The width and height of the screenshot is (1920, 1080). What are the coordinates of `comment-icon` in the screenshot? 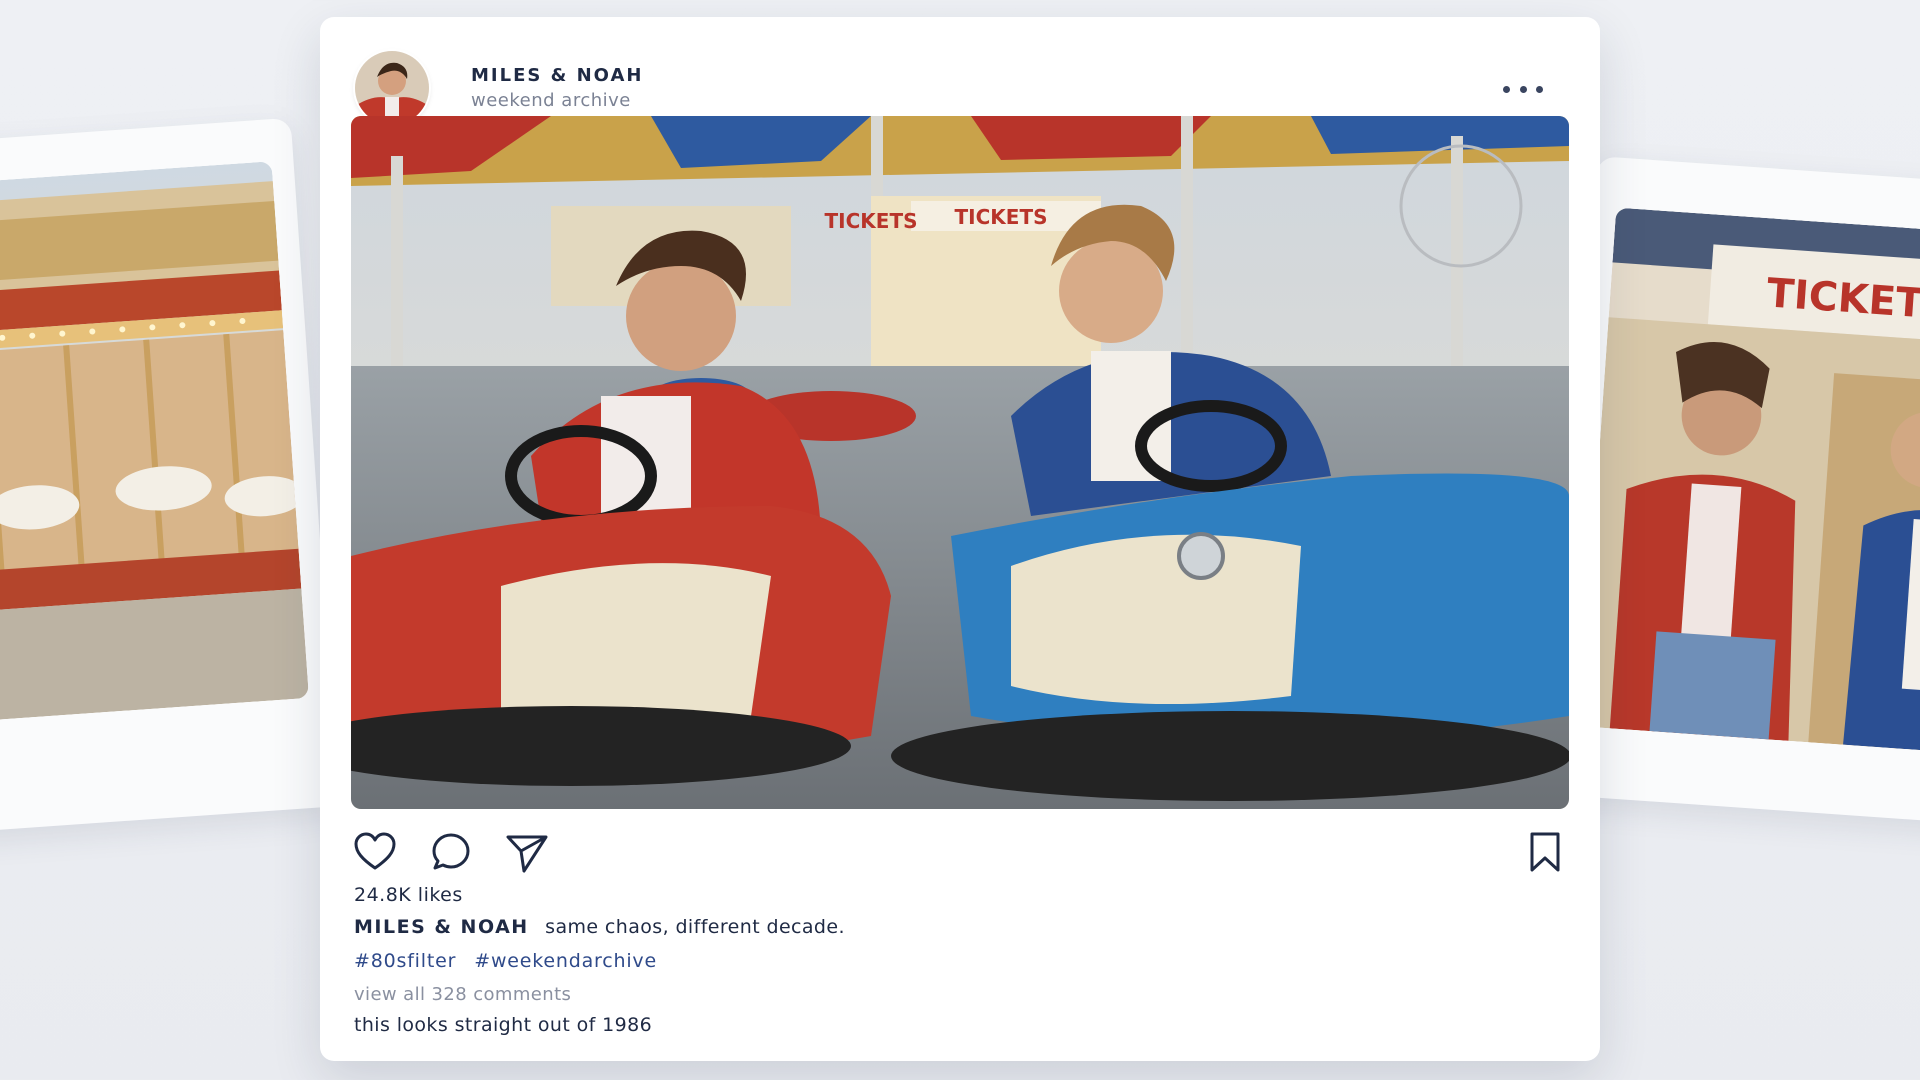 It's located at (451, 852).